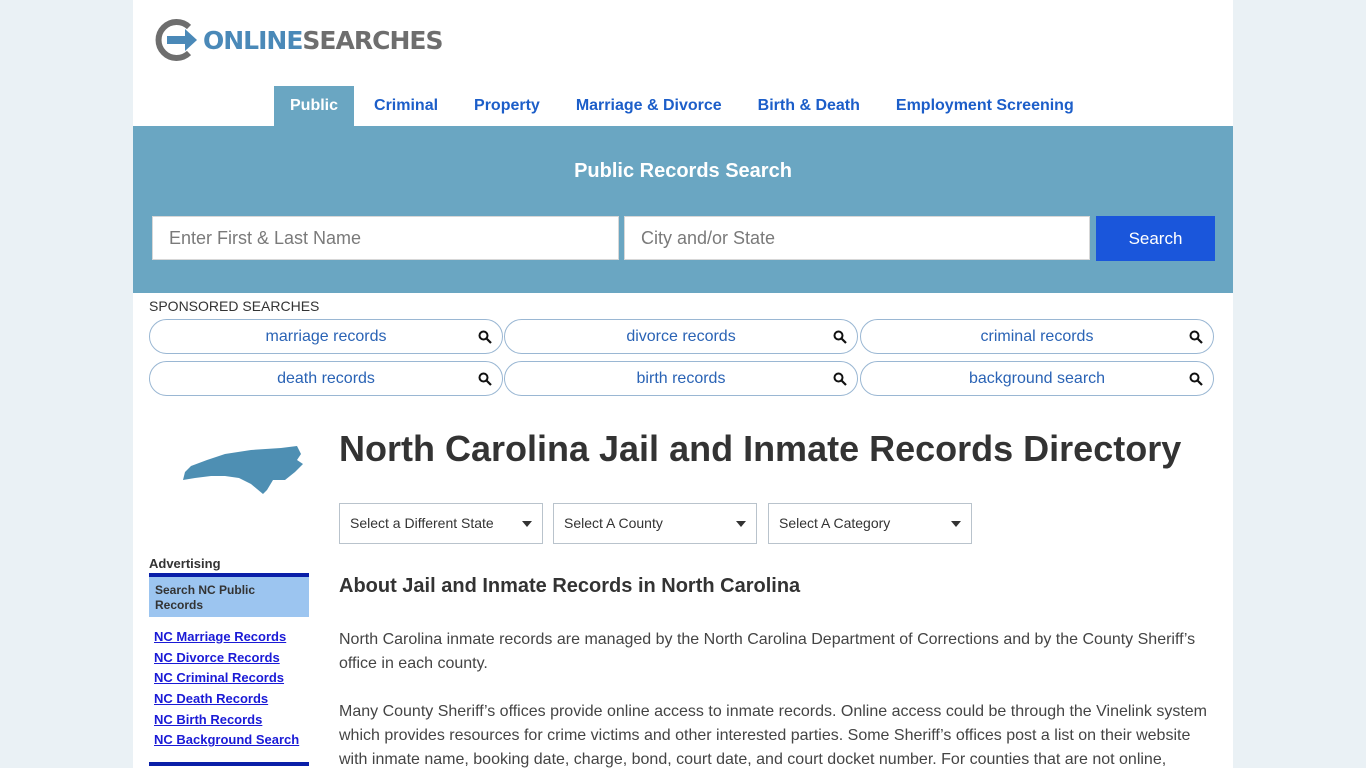  Describe the element at coordinates (406, 106) in the screenshot. I see `nav-criminal: Criminal` at that location.